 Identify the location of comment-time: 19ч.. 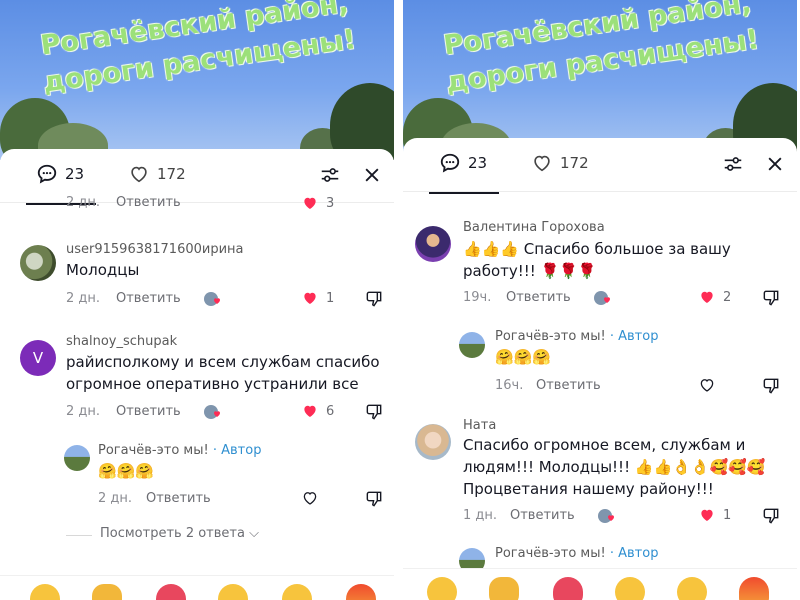
(477, 297).